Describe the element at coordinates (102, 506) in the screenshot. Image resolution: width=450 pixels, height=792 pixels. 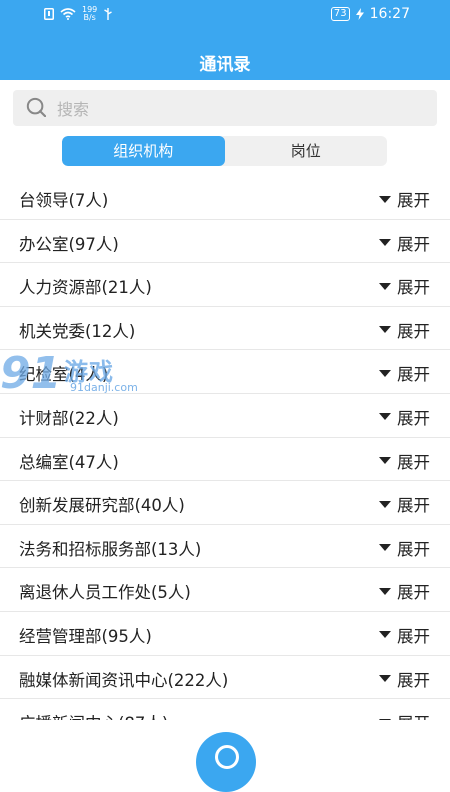
I see `department-name: 创新发展研究部(40人)` at that location.